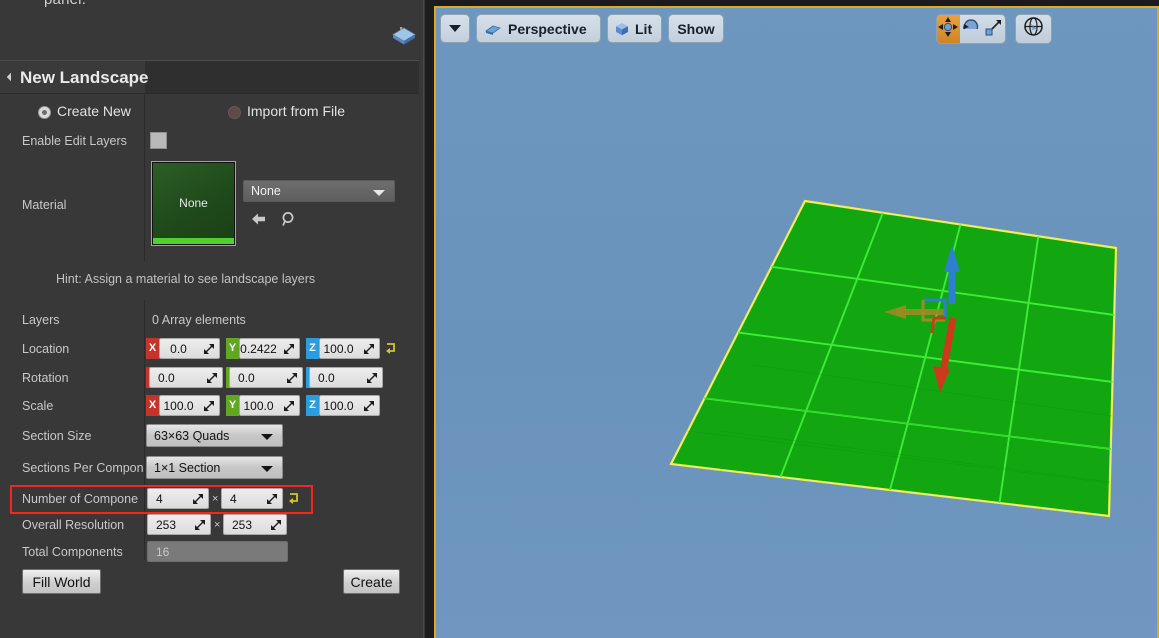 The width and height of the screenshot is (1159, 638). Describe the element at coordinates (346, 377) in the screenshot. I see `rotation-z-field: 0.0` at that location.